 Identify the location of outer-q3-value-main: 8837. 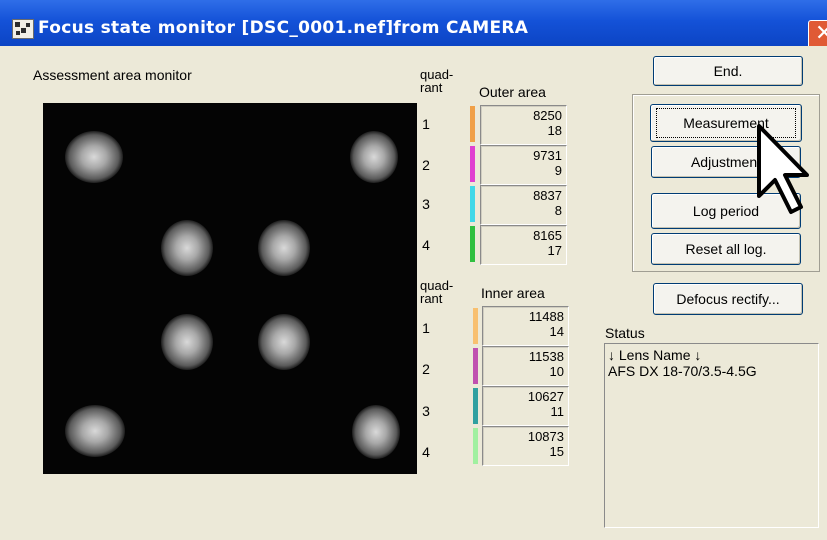
(547, 195).